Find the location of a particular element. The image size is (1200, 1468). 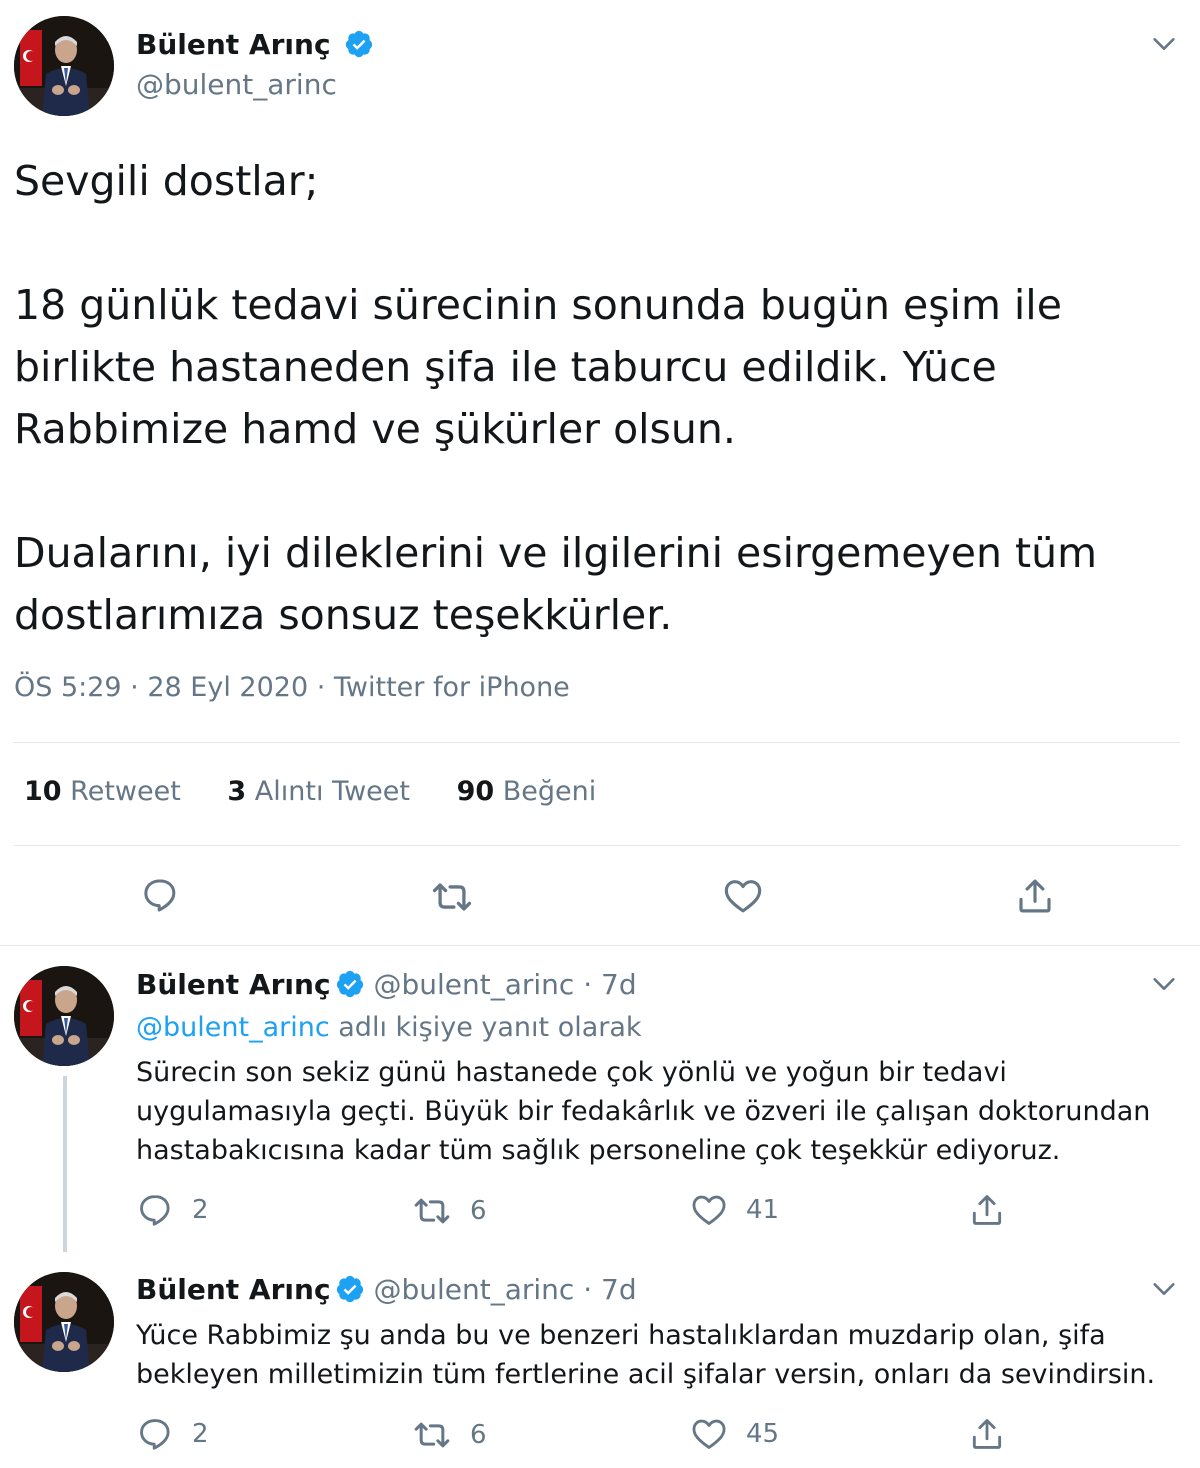

replying-to-suffix: adlı kişiye yanıt olarak is located at coordinates (490, 1027).